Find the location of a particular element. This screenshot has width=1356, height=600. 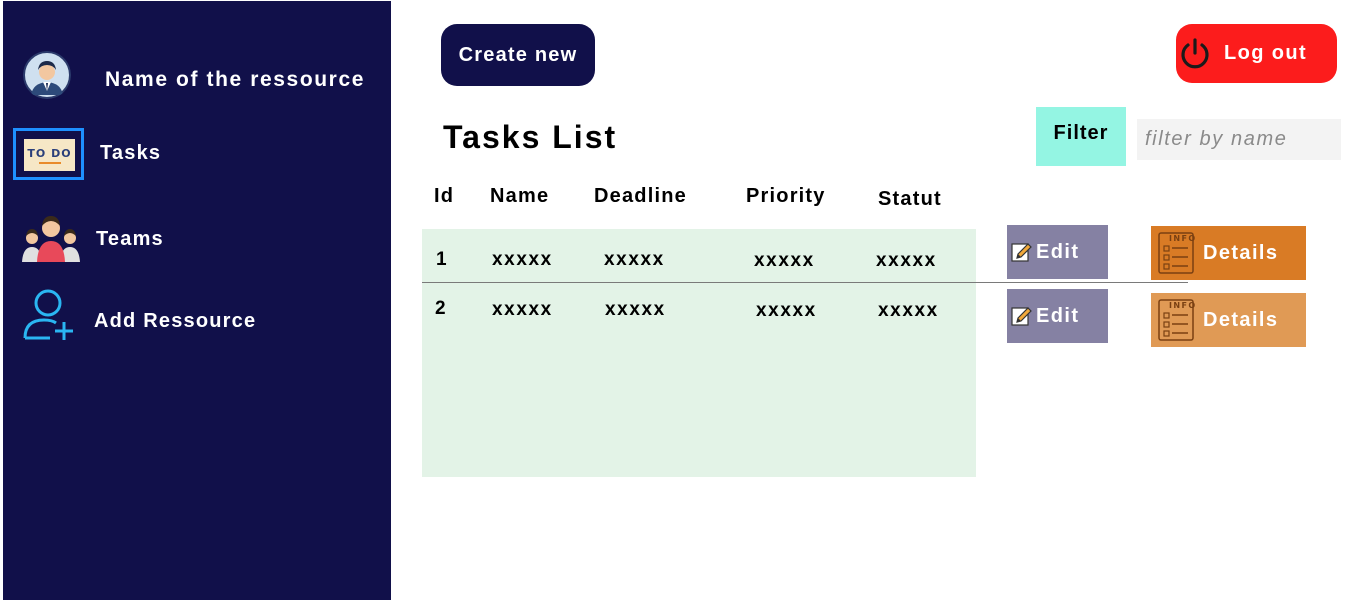

filter-input is located at coordinates (1239, 139).